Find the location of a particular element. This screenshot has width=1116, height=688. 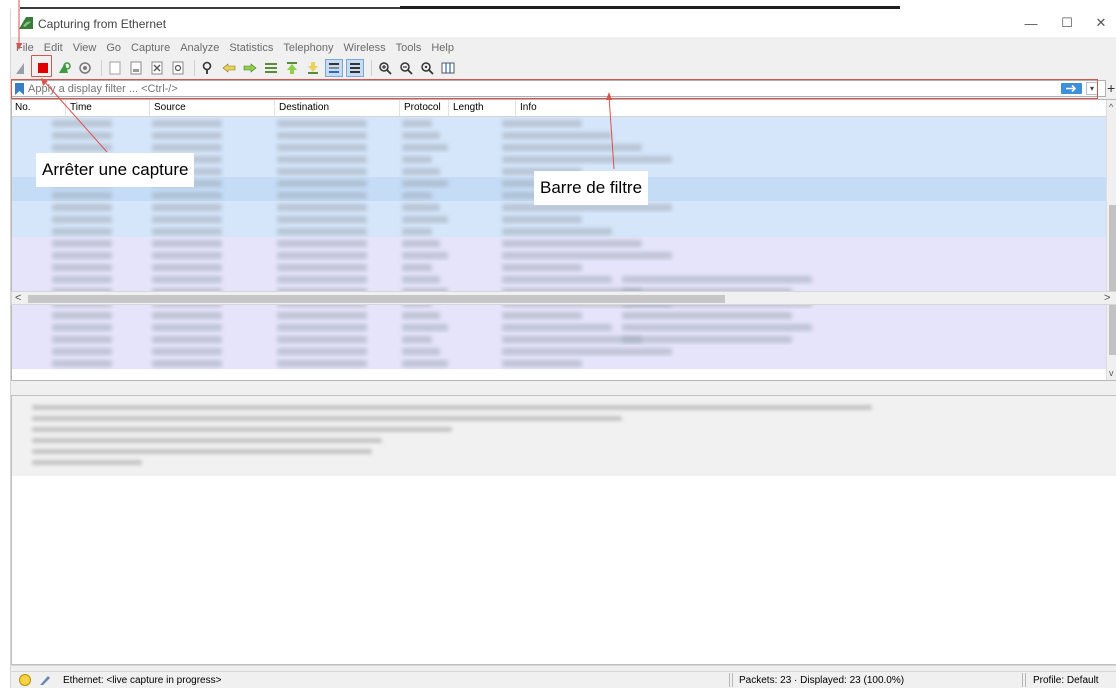

column-protocol: Protocol is located at coordinates (422, 107).